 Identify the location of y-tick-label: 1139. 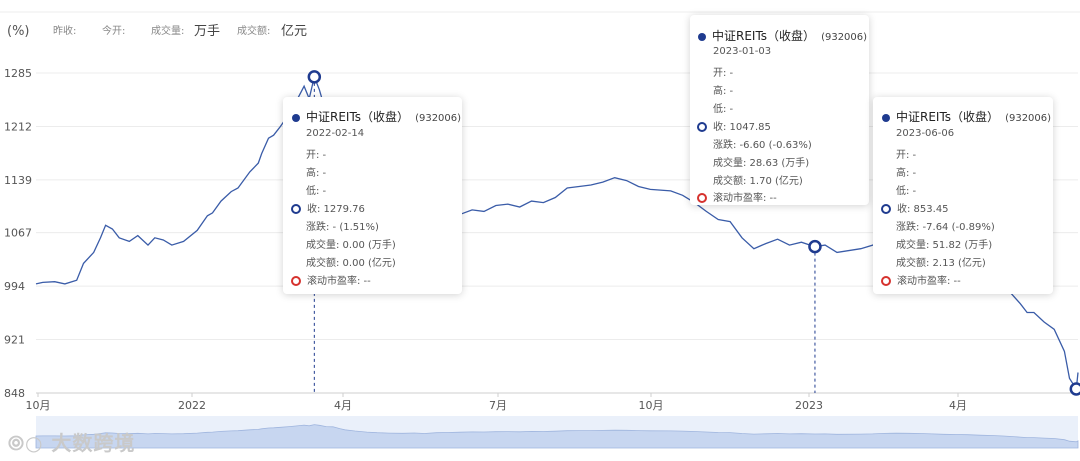
(18, 180).